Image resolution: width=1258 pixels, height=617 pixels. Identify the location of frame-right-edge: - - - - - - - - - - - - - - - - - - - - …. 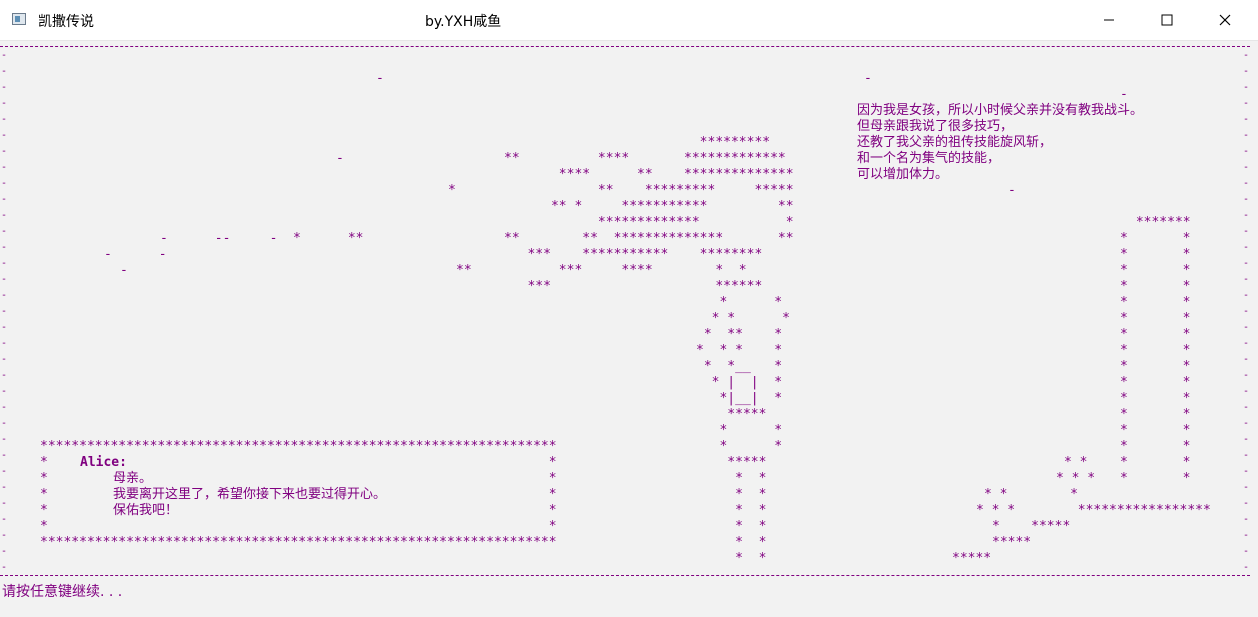
(1246, 311).